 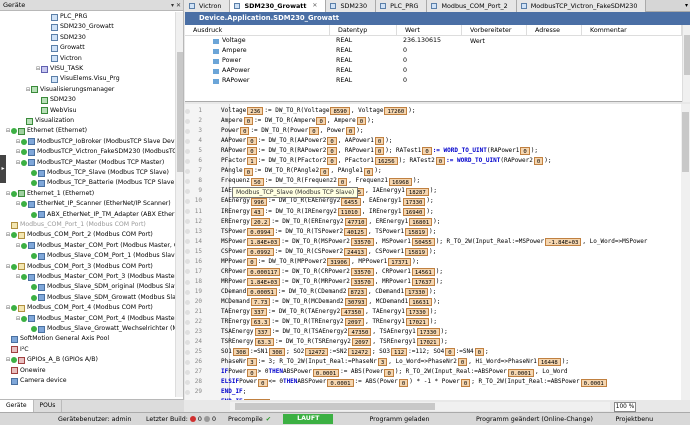 What do you see at coordinates (63, 59) in the screenshot?
I see `tree-item: Victron` at bounding box center [63, 59].